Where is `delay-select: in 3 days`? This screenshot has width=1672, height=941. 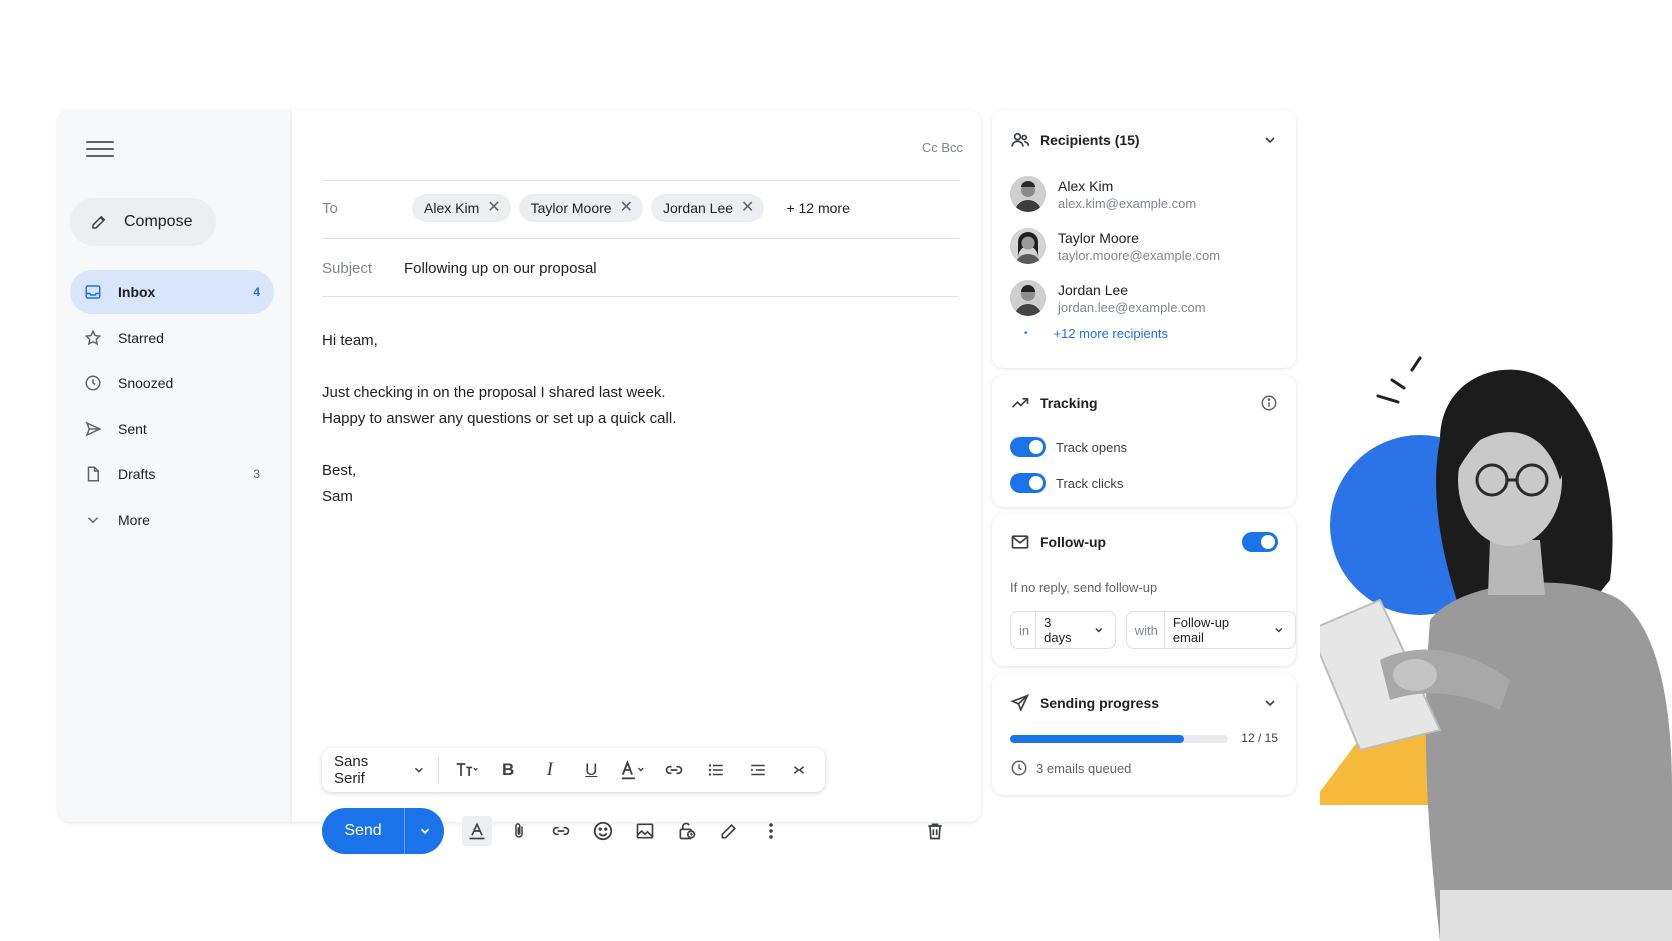
delay-select: in 3 days is located at coordinates (1063, 630).